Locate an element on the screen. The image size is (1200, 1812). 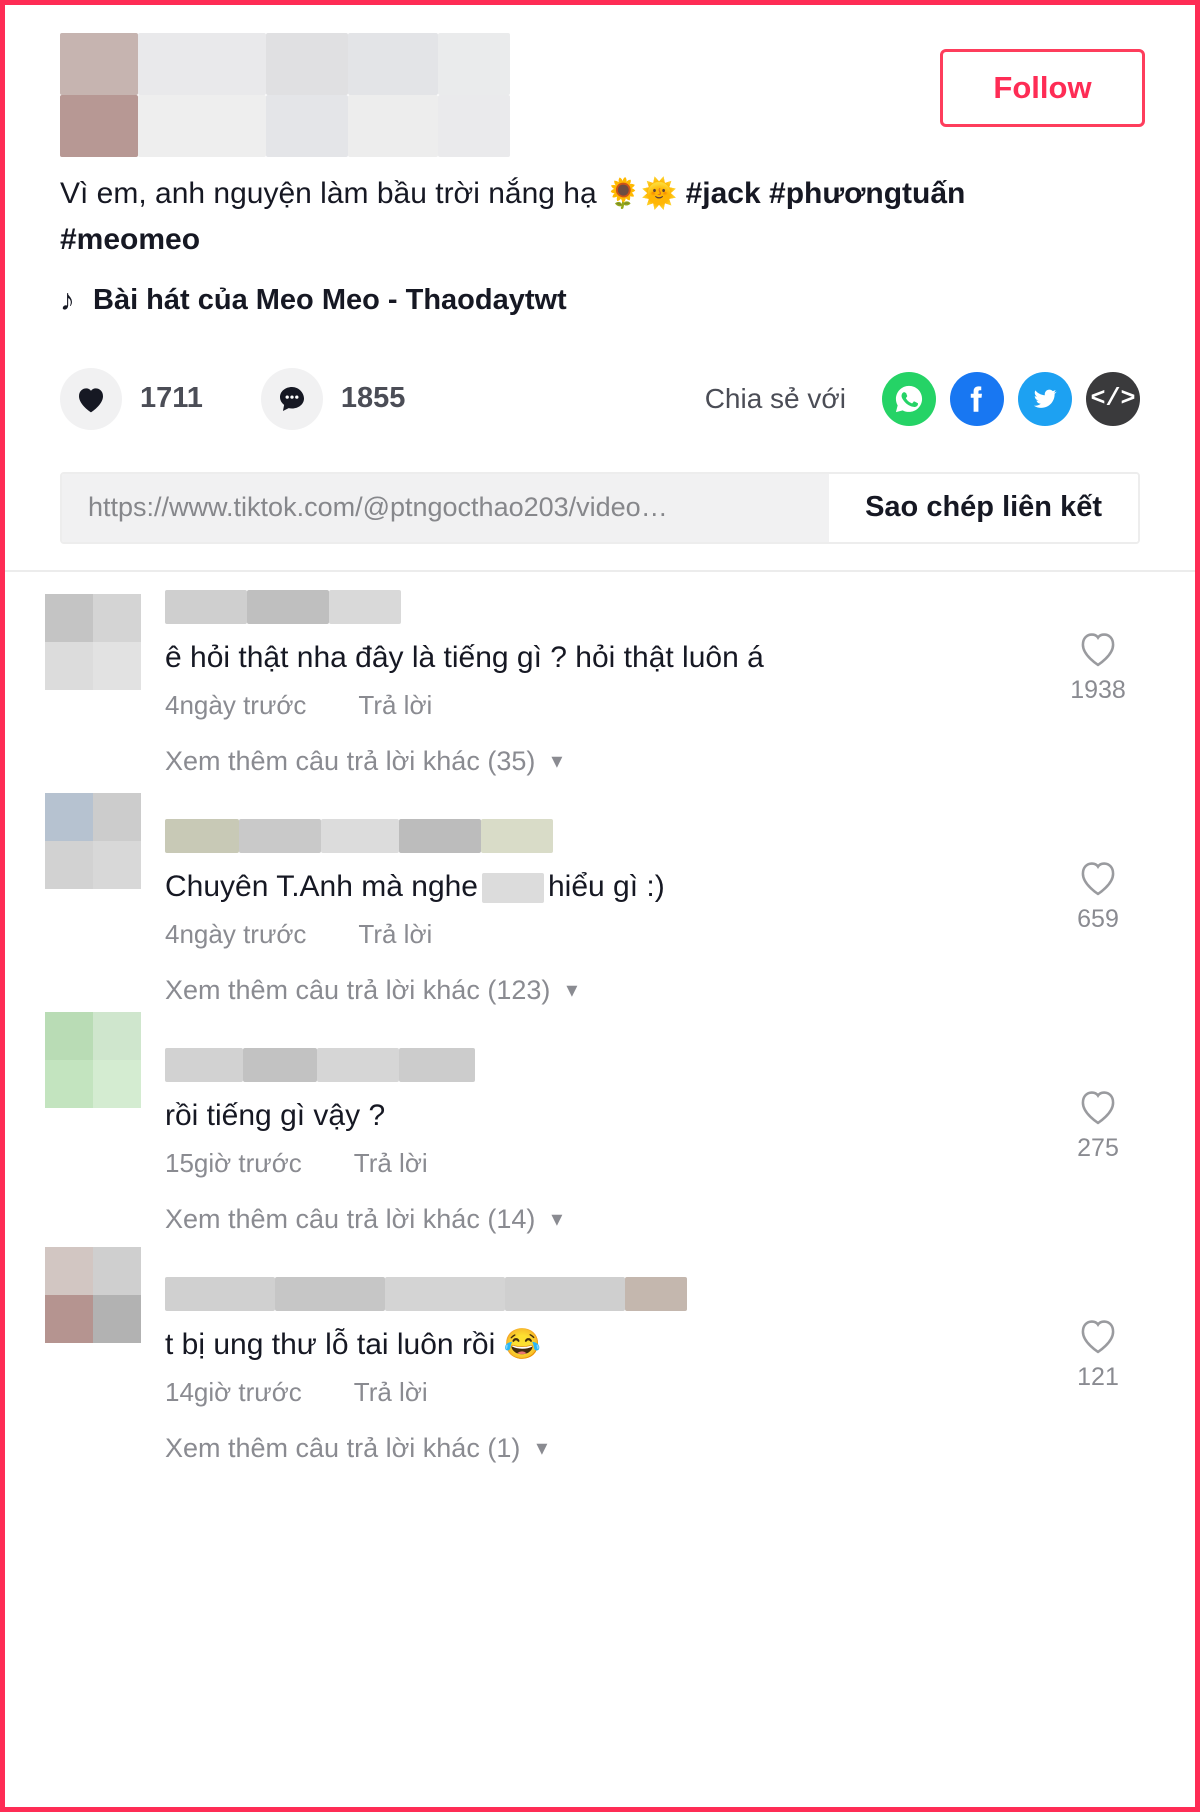
comment-timestamp: 14giờ trước is located at coordinates (233, 1392).